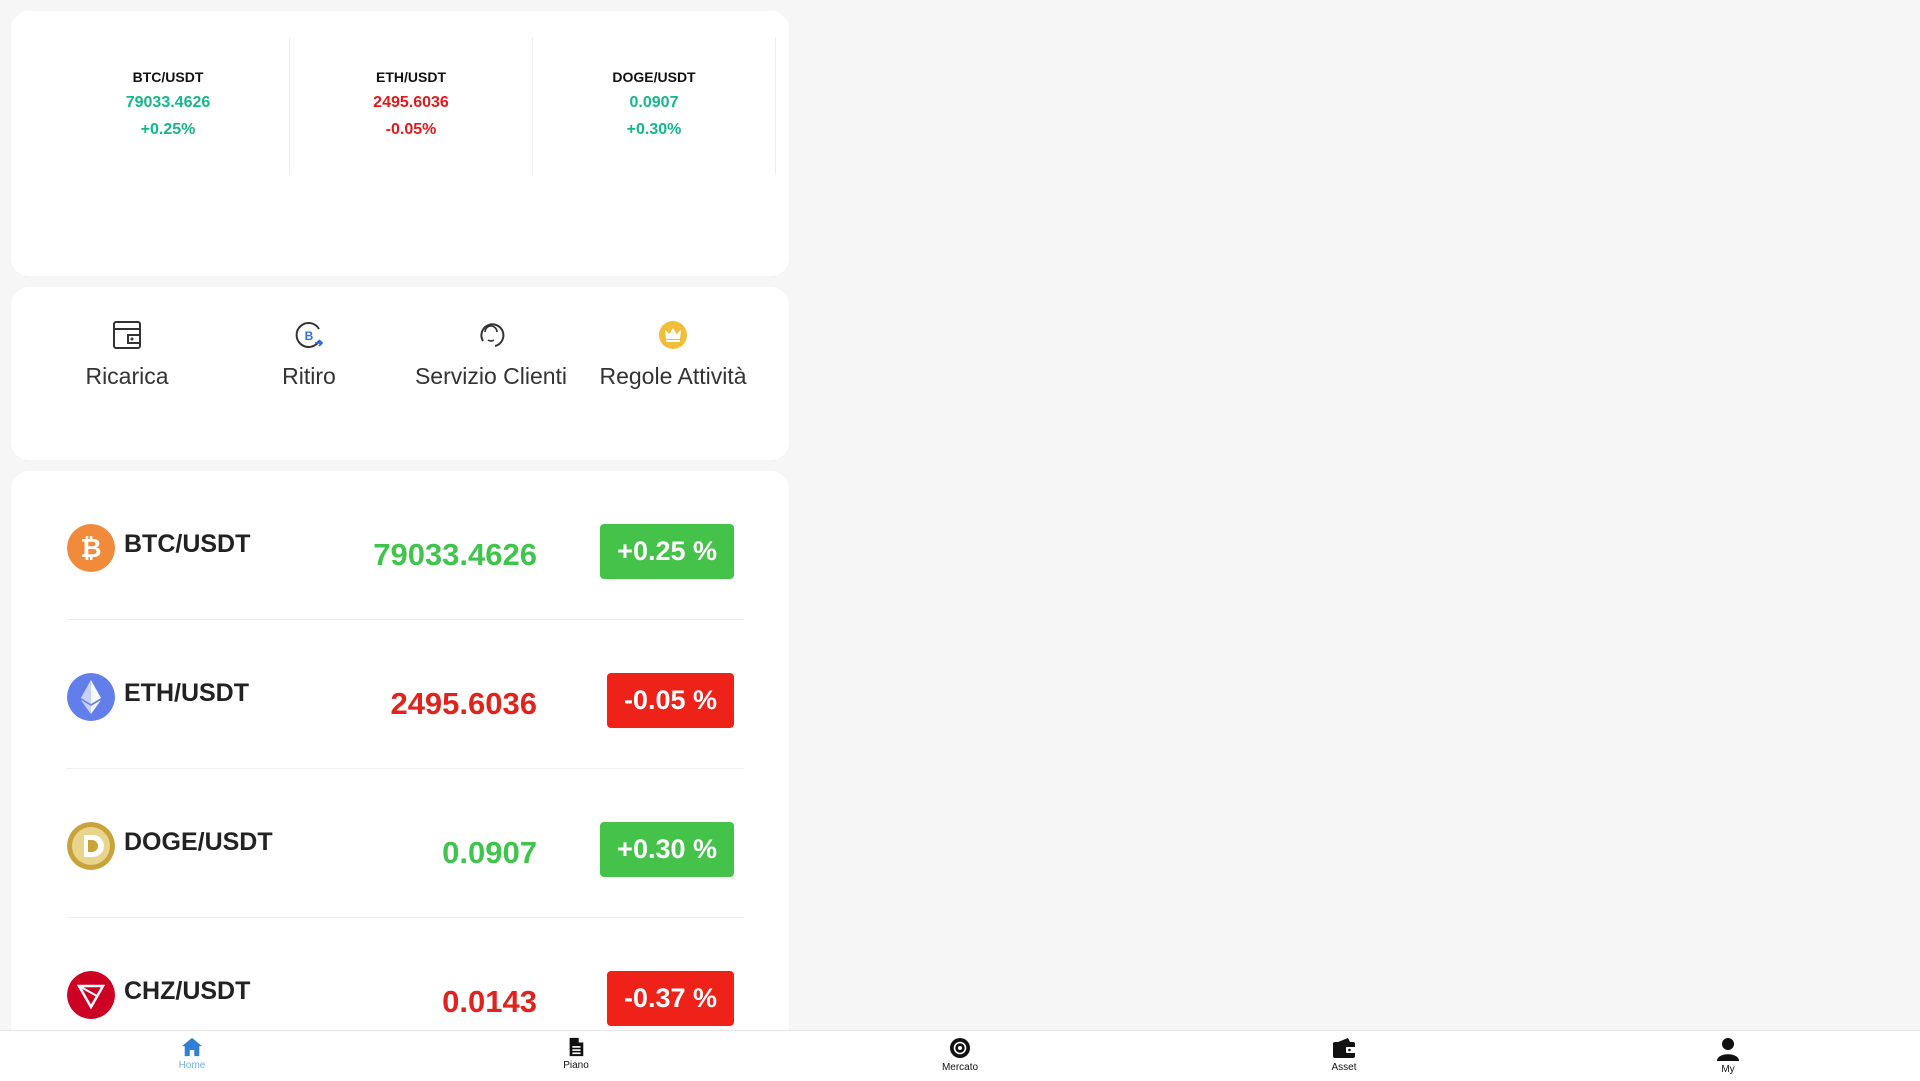 Image resolution: width=1920 pixels, height=1081 pixels. I want to click on ticker-pair: ETH/USDT, so click(411, 77).